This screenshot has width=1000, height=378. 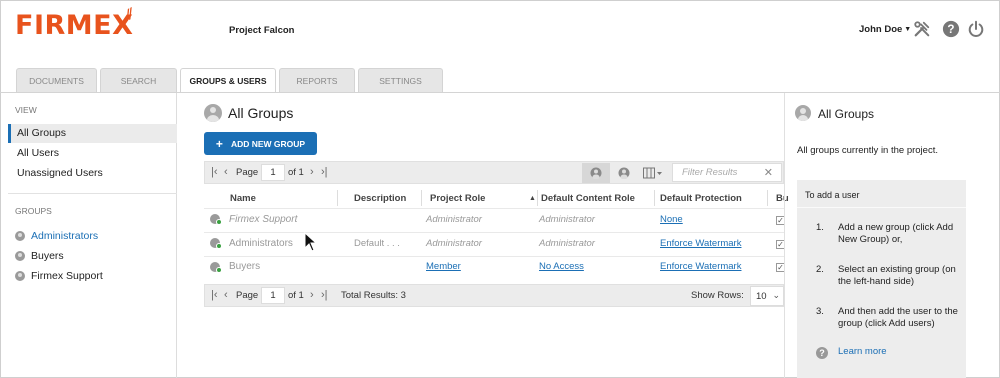 What do you see at coordinates (65, 236) in the screenshot?
I see `group-label: Administrators` at bounding box center [65, 236].